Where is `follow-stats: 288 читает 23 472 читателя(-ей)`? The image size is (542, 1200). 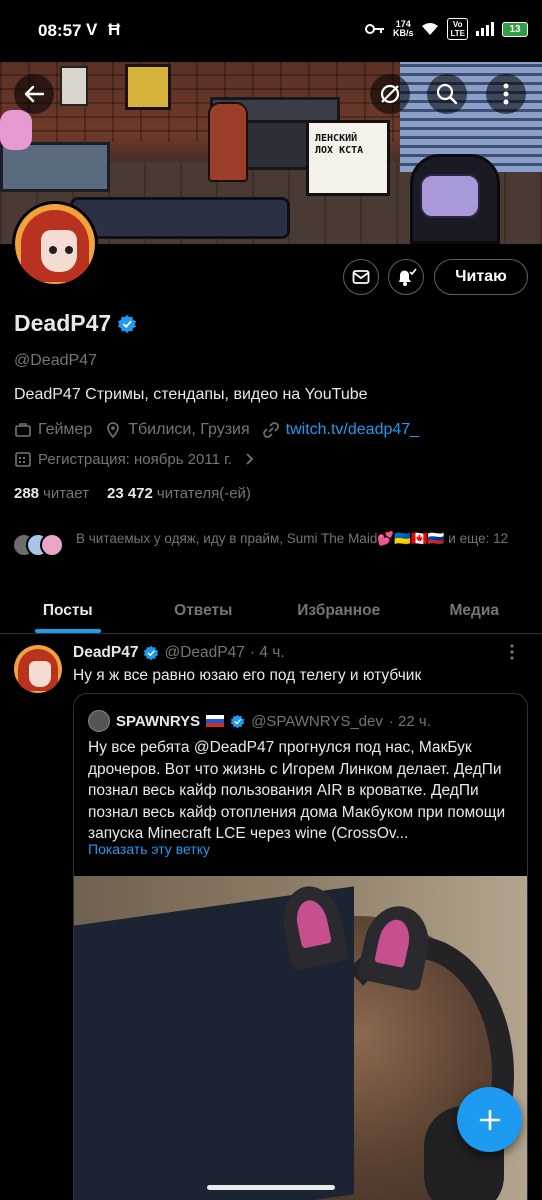
follow-stats: 288 читает 23 472 читателя(-ей) is located at coordinates (132, 493).